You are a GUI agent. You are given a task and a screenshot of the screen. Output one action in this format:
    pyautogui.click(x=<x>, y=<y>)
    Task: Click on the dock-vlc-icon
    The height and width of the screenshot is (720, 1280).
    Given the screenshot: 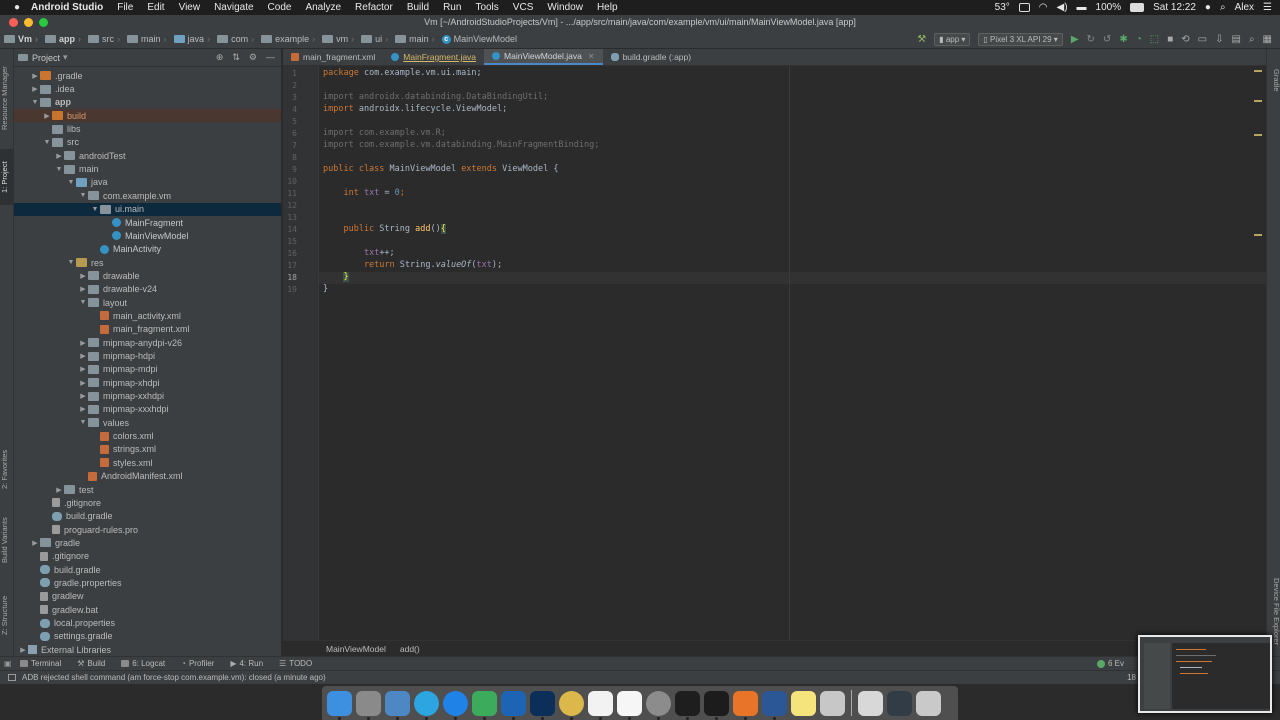 What is the action you would take?
    pyautogui.click(x=745, y=705)
    